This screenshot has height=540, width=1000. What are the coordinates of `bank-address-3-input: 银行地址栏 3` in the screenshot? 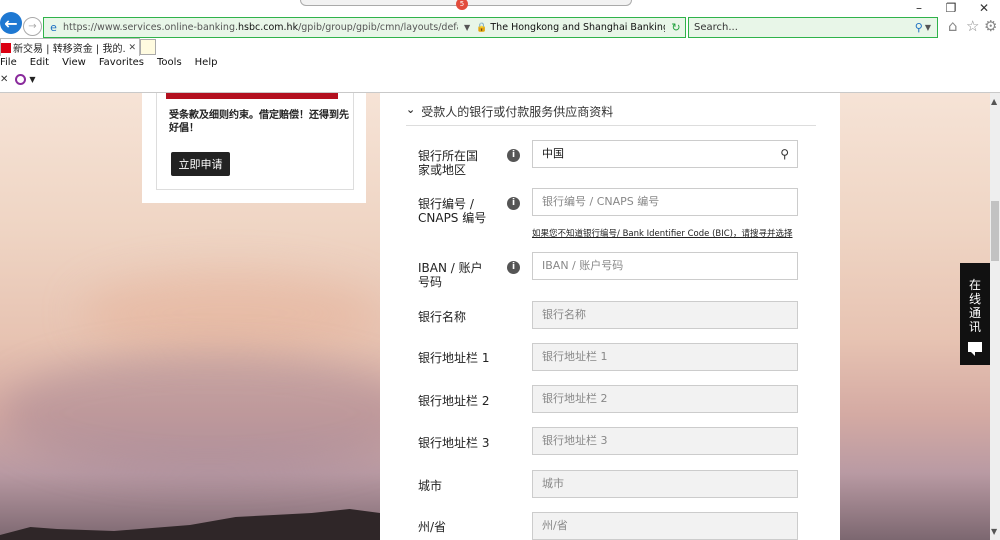 It's located at (665, 441).